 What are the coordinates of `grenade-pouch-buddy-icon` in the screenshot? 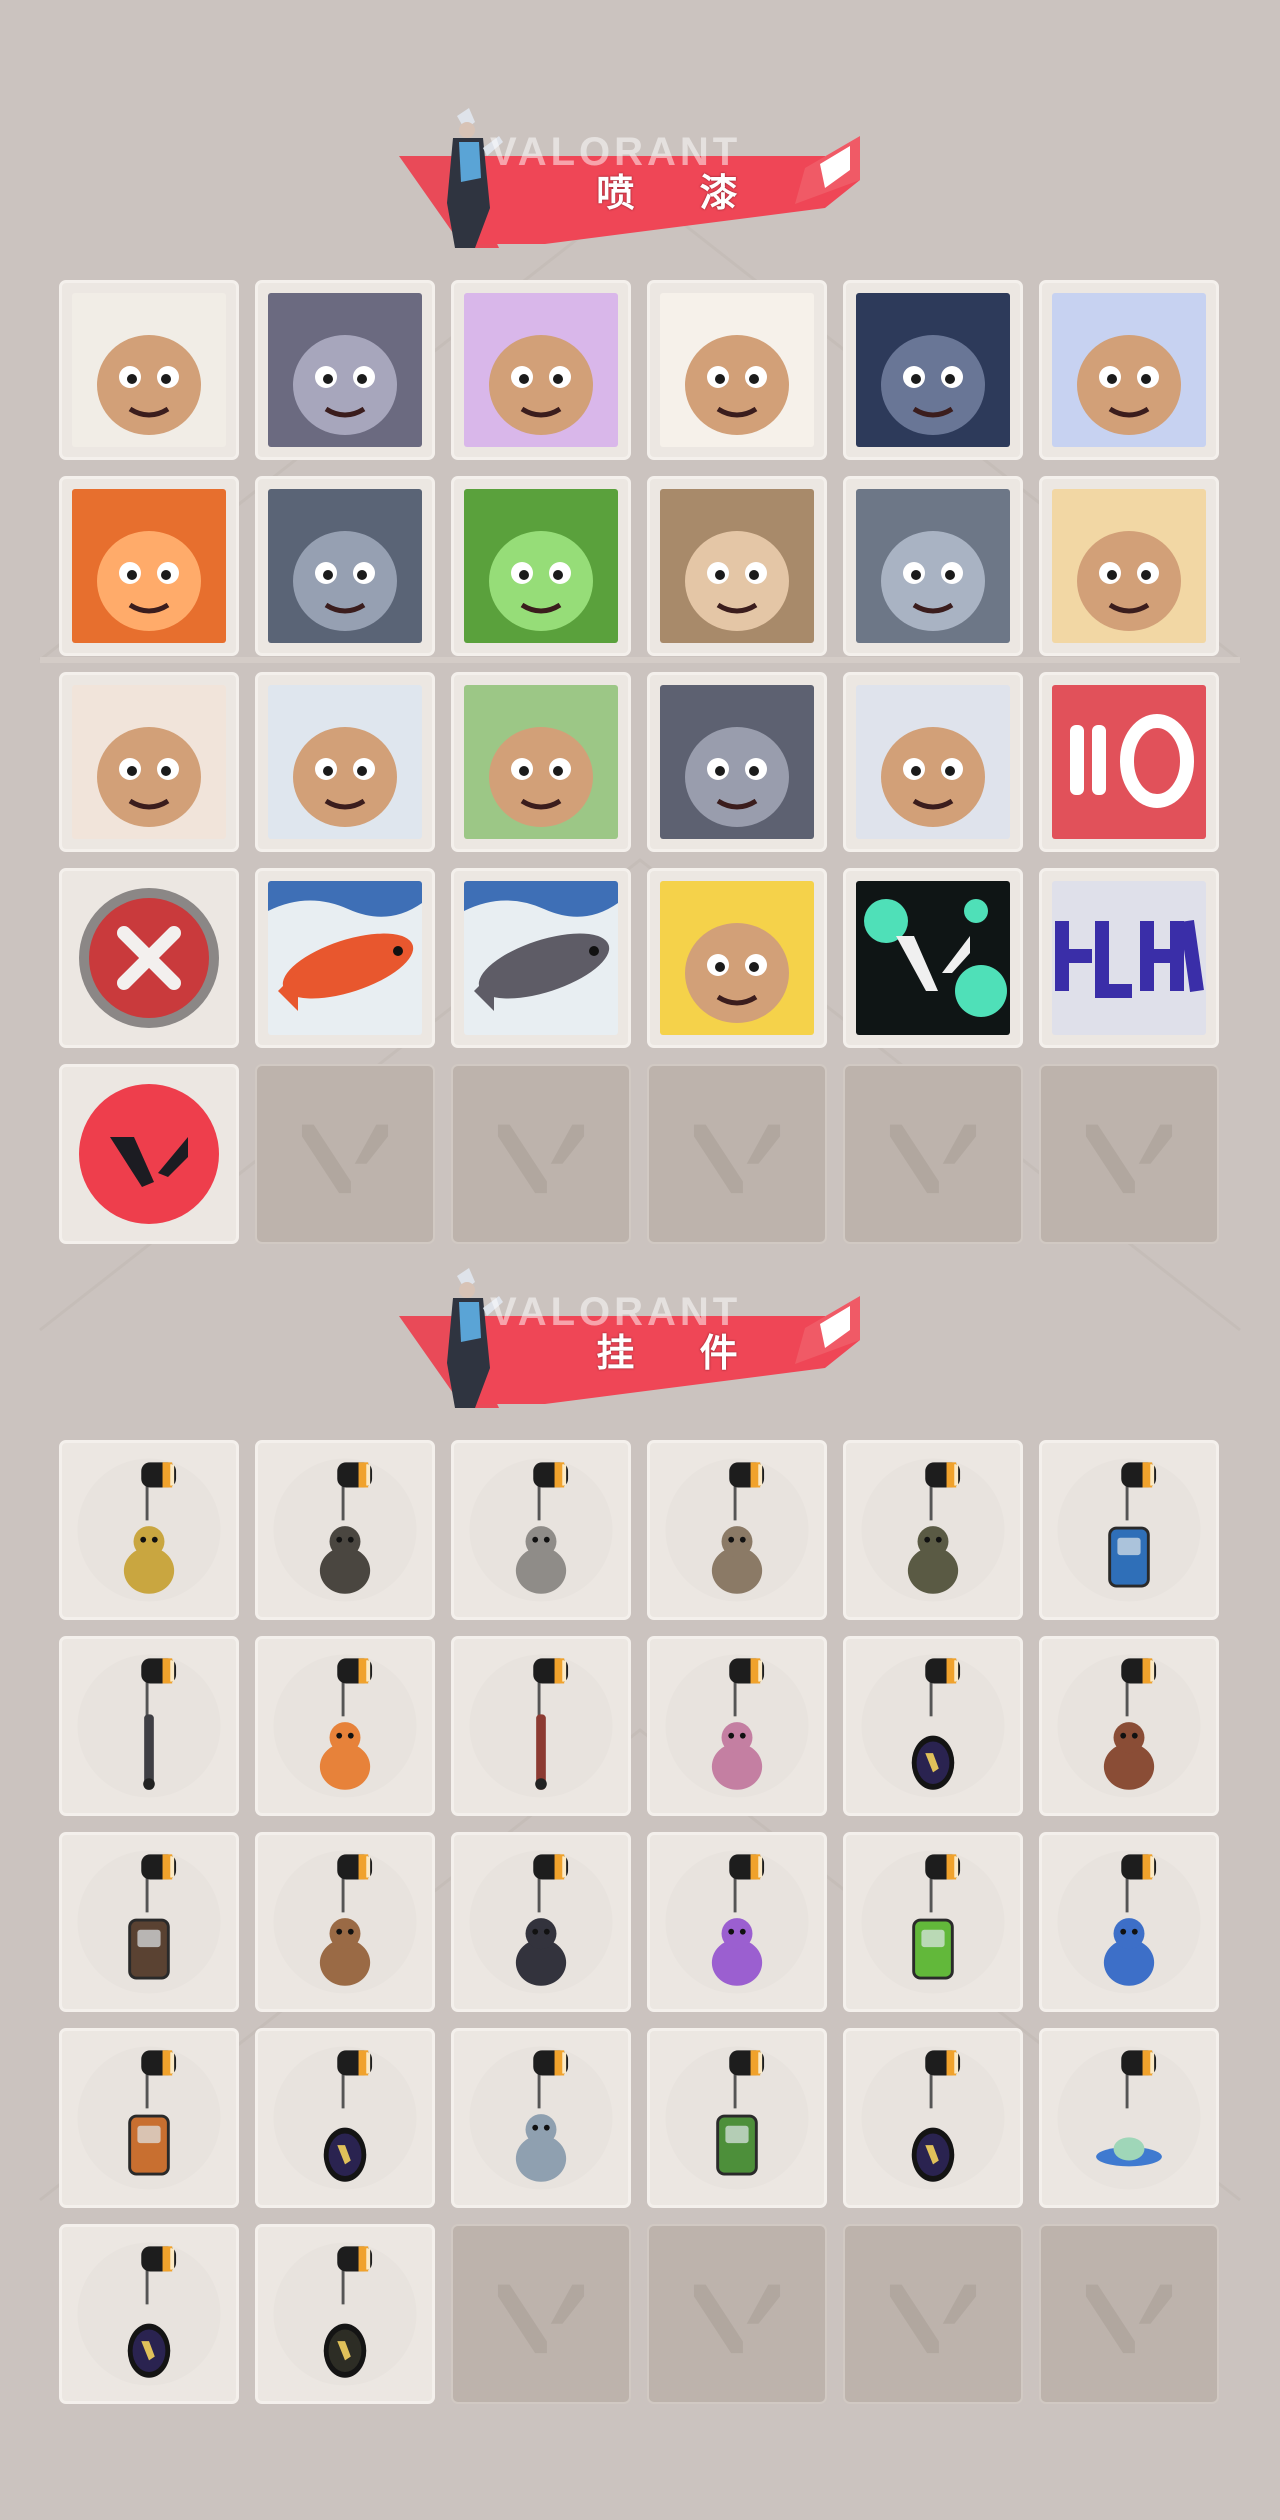 It's located at (933, 1530).